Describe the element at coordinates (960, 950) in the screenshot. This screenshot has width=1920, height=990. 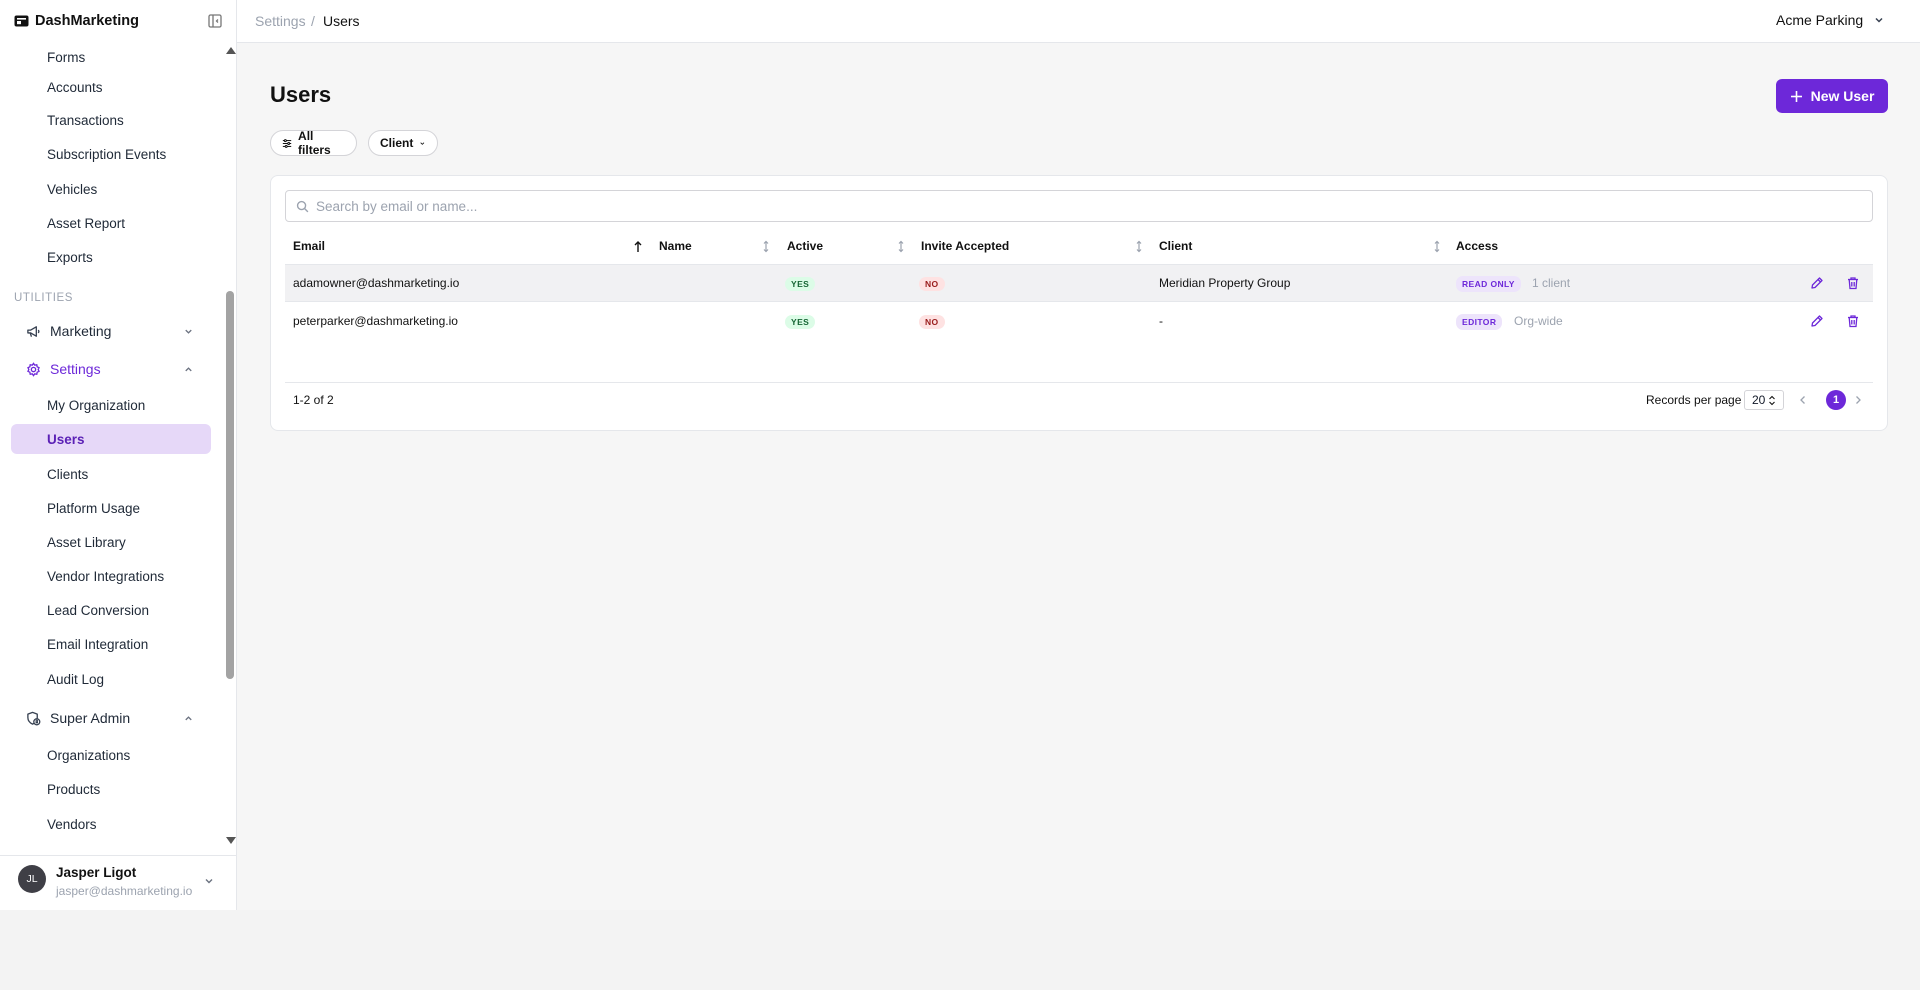
I see `window-bottom-area` at that location.